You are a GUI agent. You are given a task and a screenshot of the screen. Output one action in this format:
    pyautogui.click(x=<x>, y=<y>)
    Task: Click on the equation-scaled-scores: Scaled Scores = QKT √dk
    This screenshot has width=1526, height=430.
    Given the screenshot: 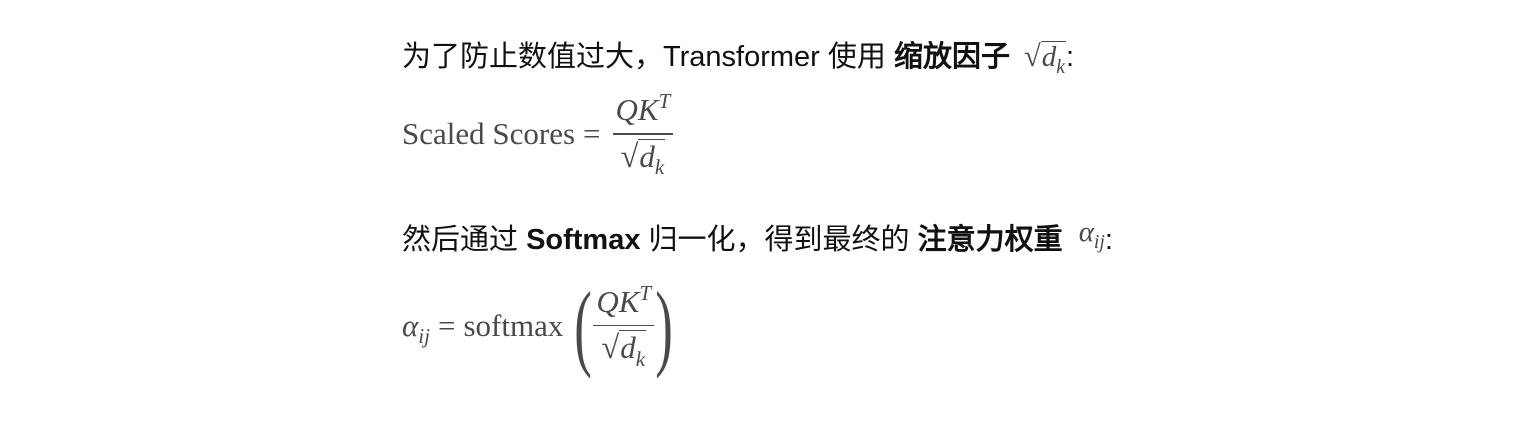 What is the action you would take?
    pyautogui.click(x=539, y=134)
    